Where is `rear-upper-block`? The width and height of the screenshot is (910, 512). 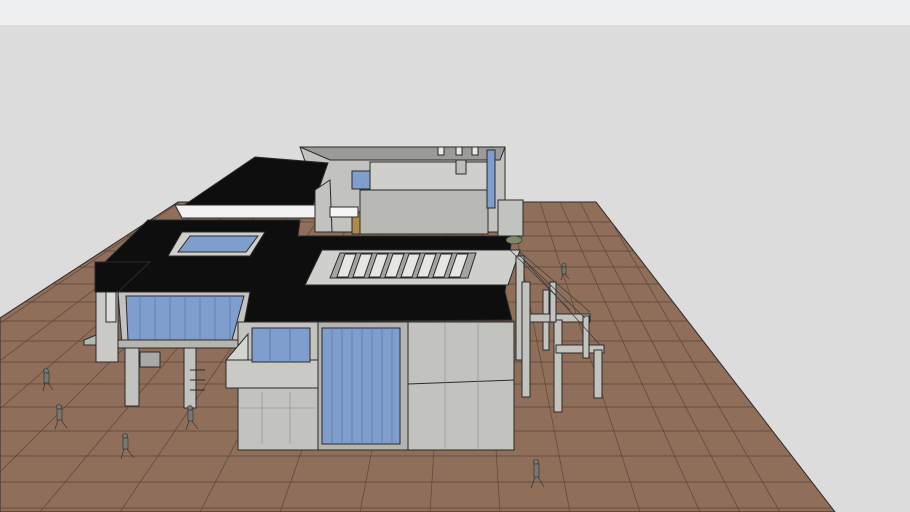
rear-upper-block is located at coordinates (411, 191).